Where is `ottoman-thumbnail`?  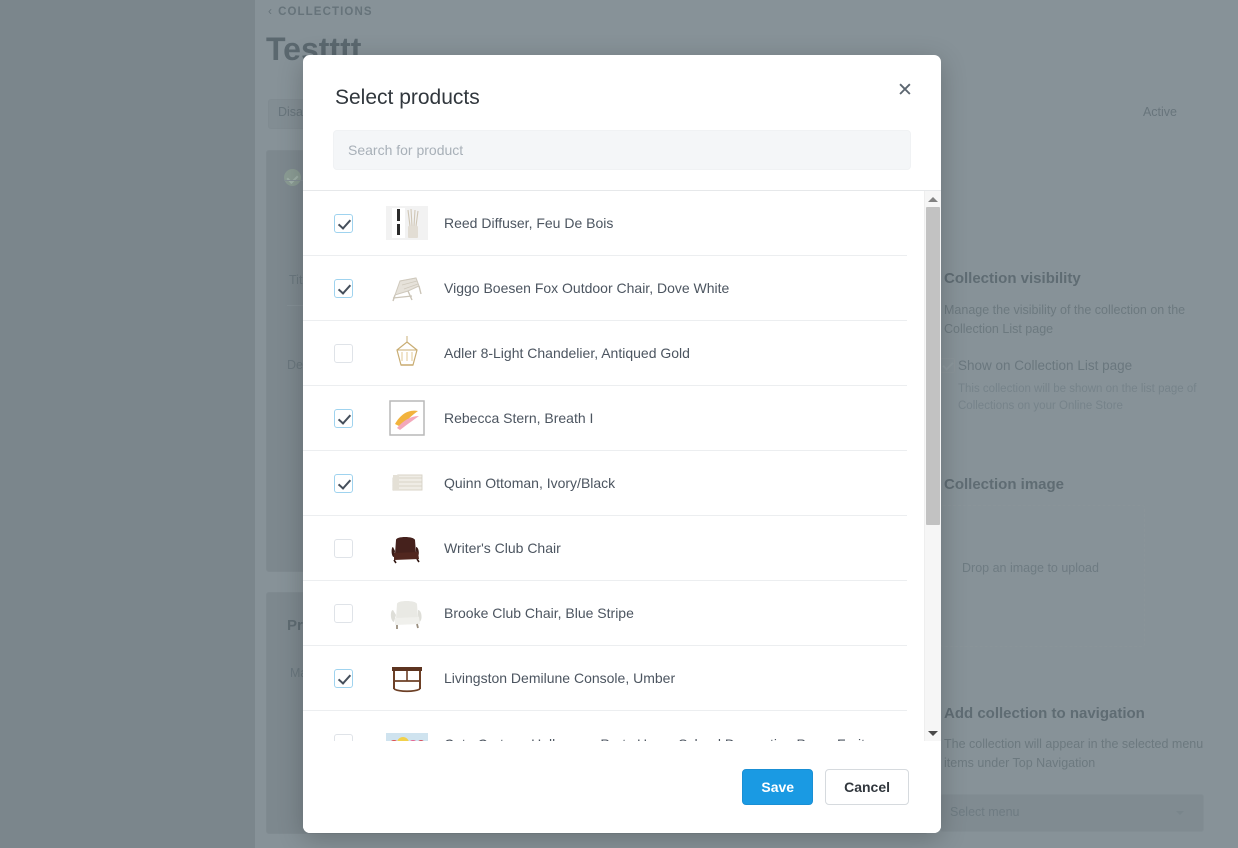
ottoman-thumbnail is located at coordinates (407, 483).